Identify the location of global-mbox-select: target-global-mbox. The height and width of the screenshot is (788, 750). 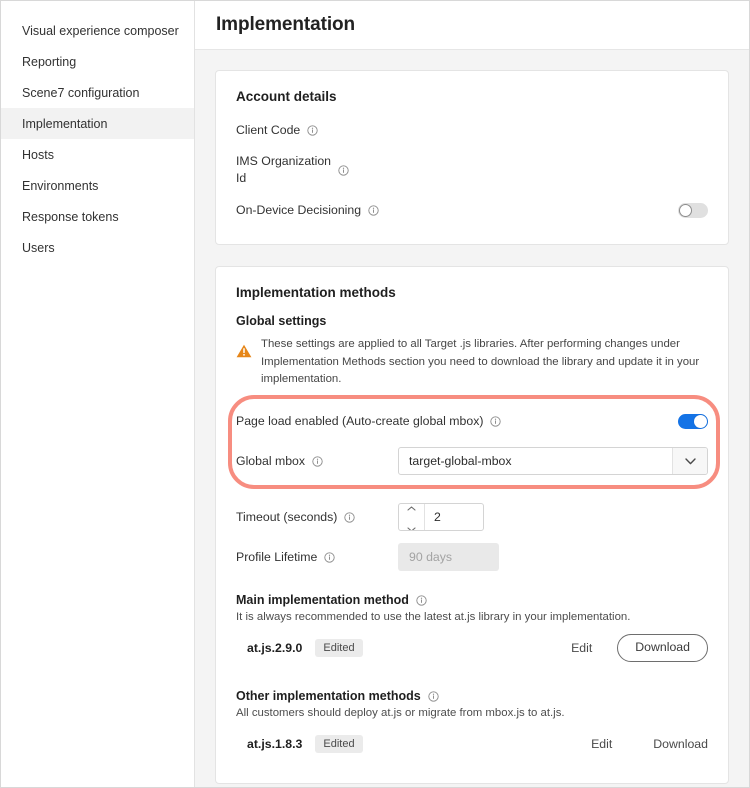
(553, 461).